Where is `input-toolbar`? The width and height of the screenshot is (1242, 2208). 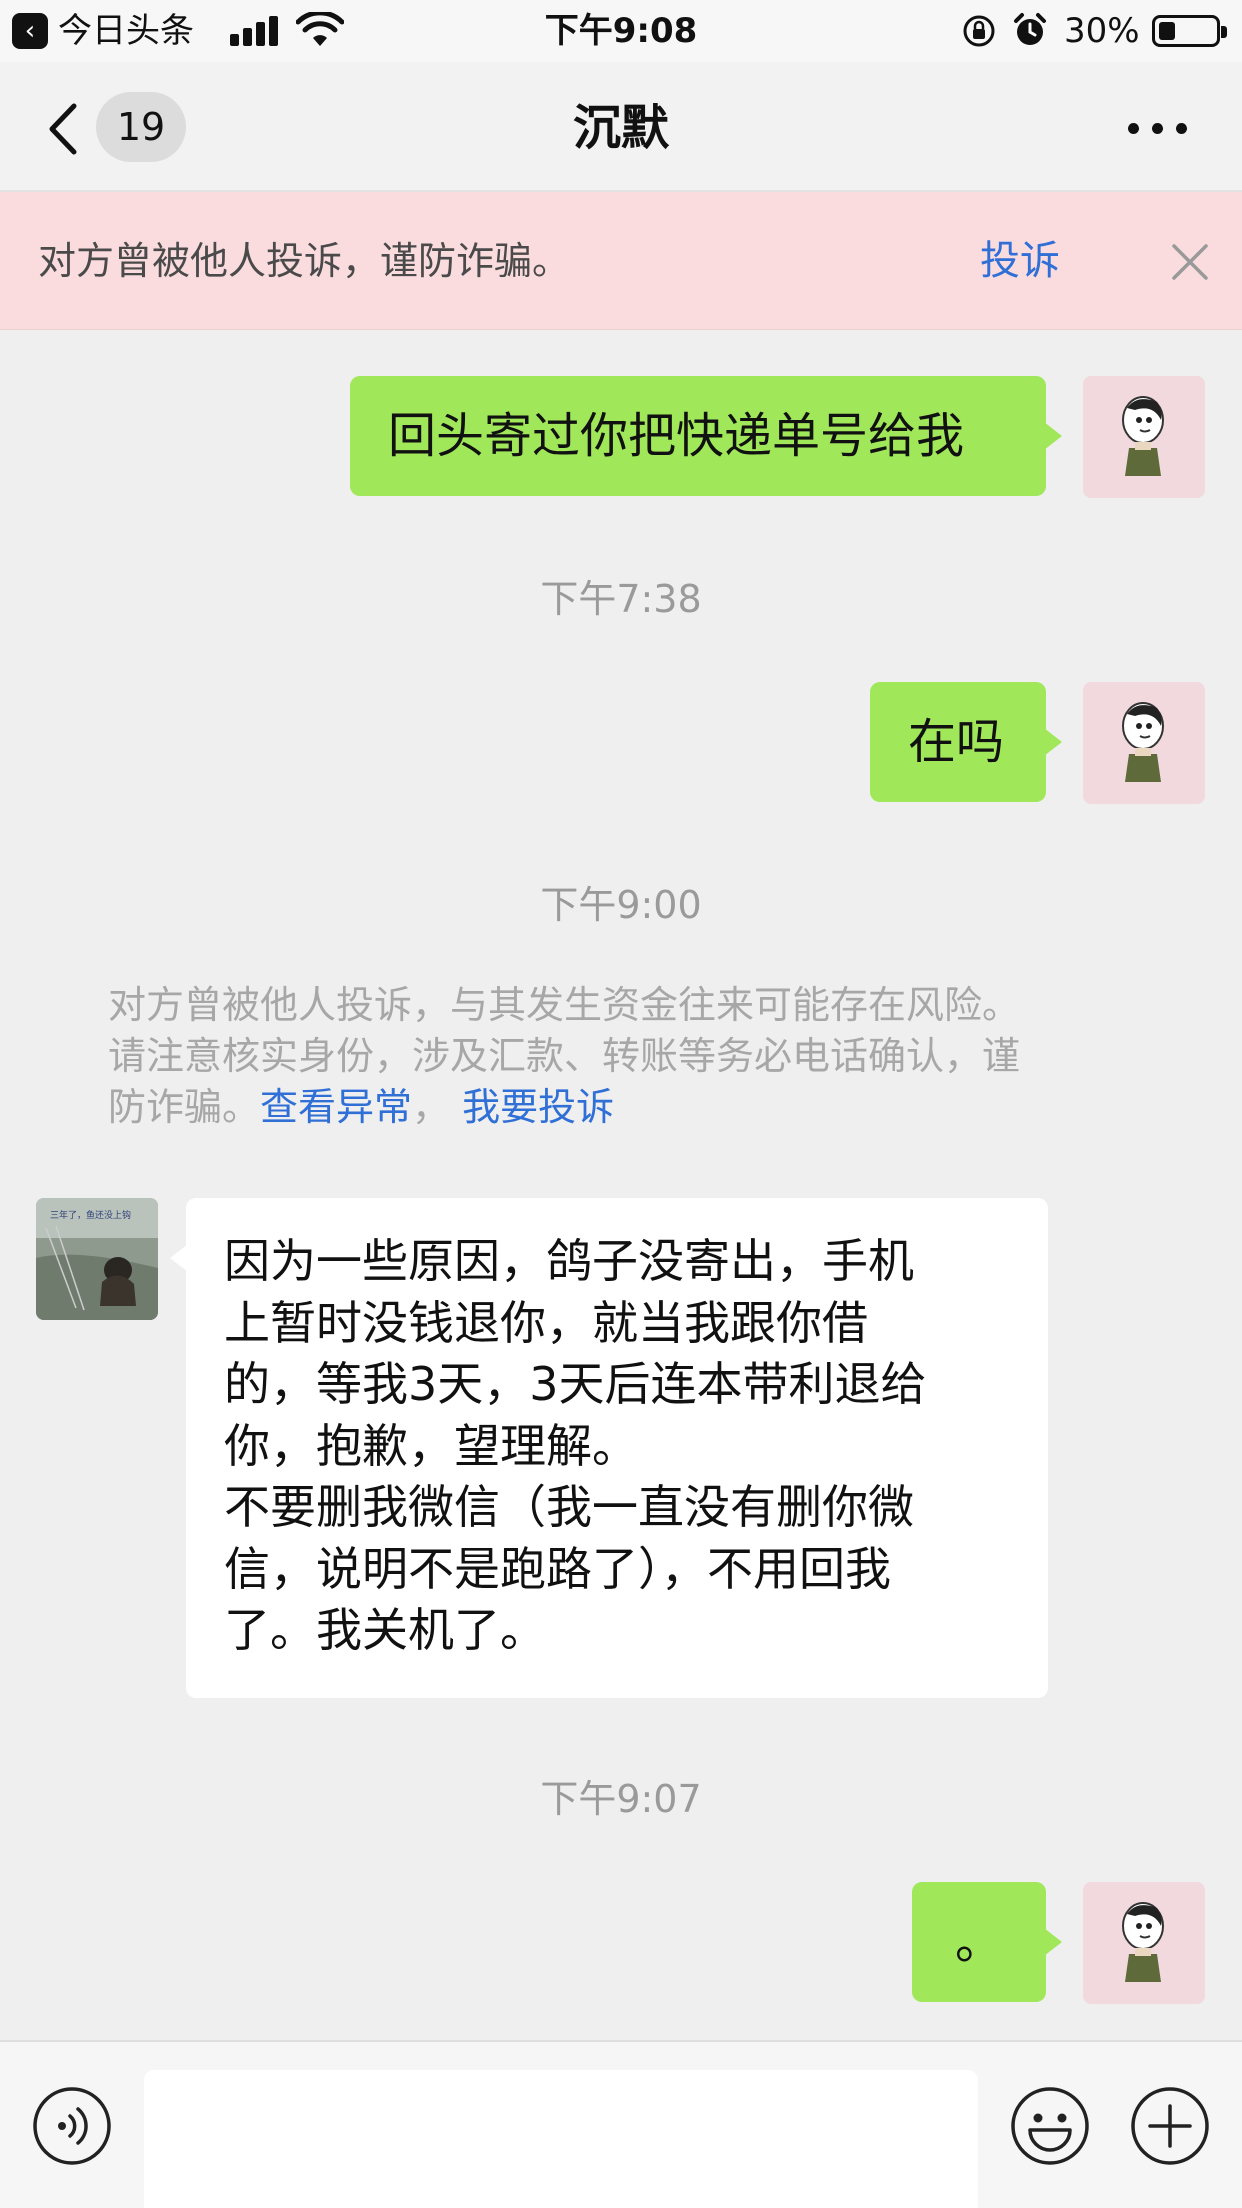
input-toolbar is located at coordinates (621, 2124).